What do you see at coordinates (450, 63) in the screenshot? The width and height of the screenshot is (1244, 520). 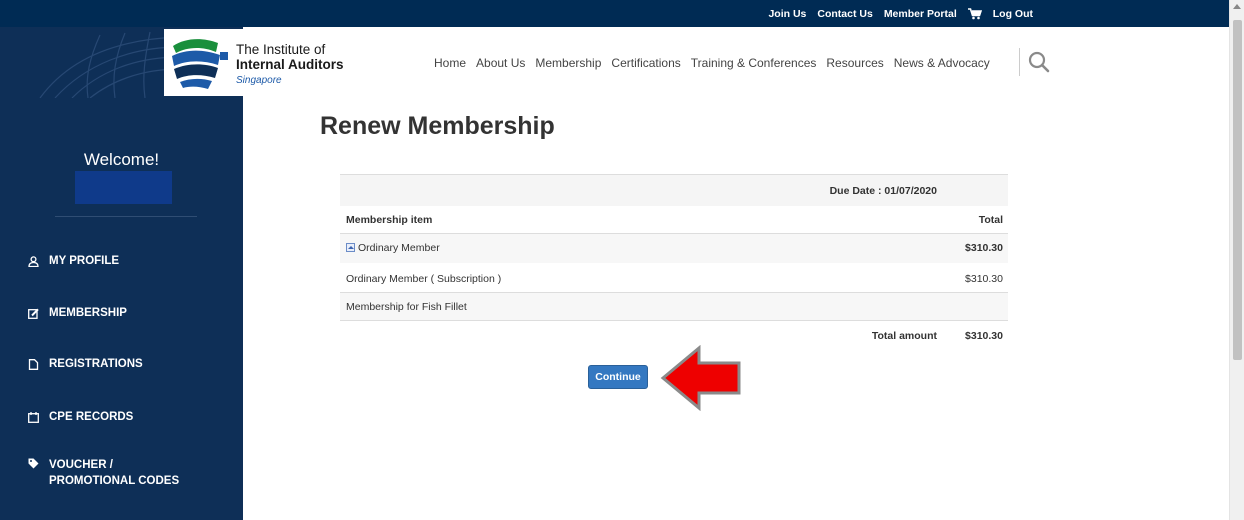 I see `nav-home: Home` at bounding box center [450, 63].